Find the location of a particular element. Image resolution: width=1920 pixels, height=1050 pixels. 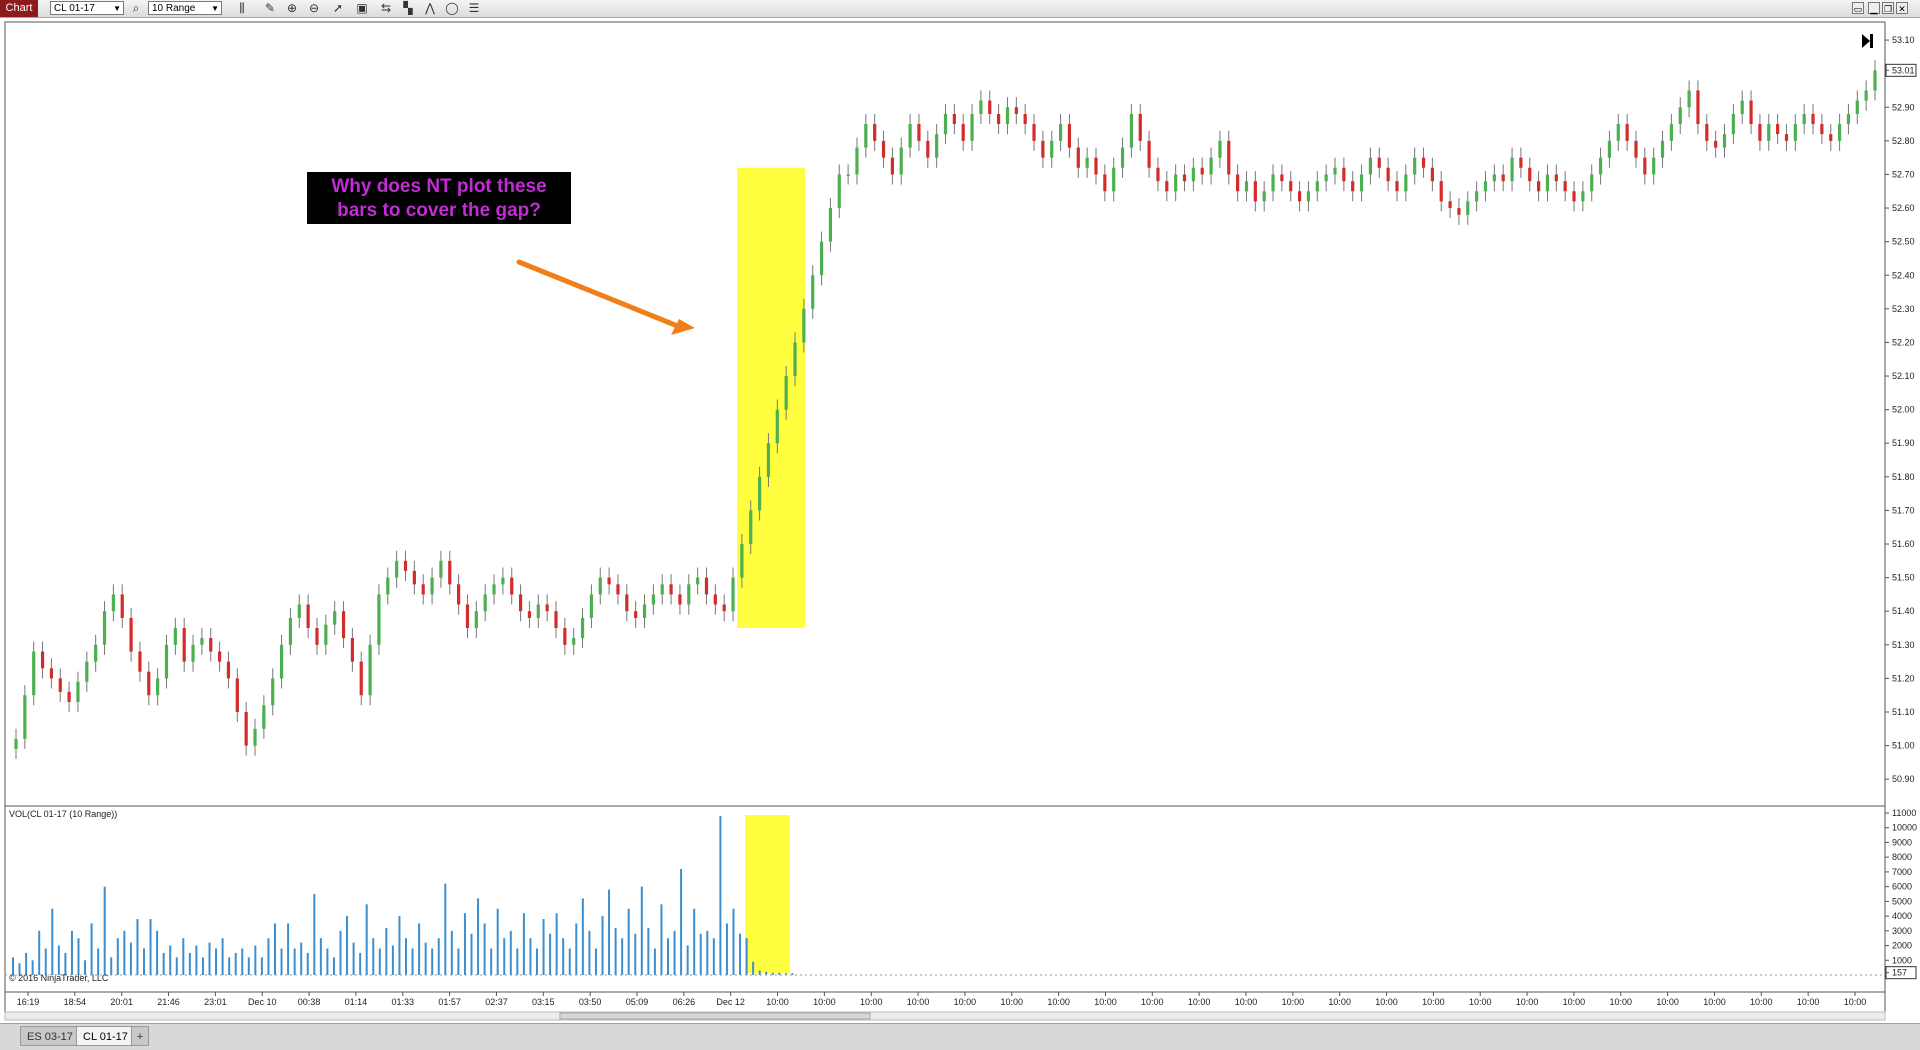

restore-icon: ▭ is located at coordinates (1858, 8).